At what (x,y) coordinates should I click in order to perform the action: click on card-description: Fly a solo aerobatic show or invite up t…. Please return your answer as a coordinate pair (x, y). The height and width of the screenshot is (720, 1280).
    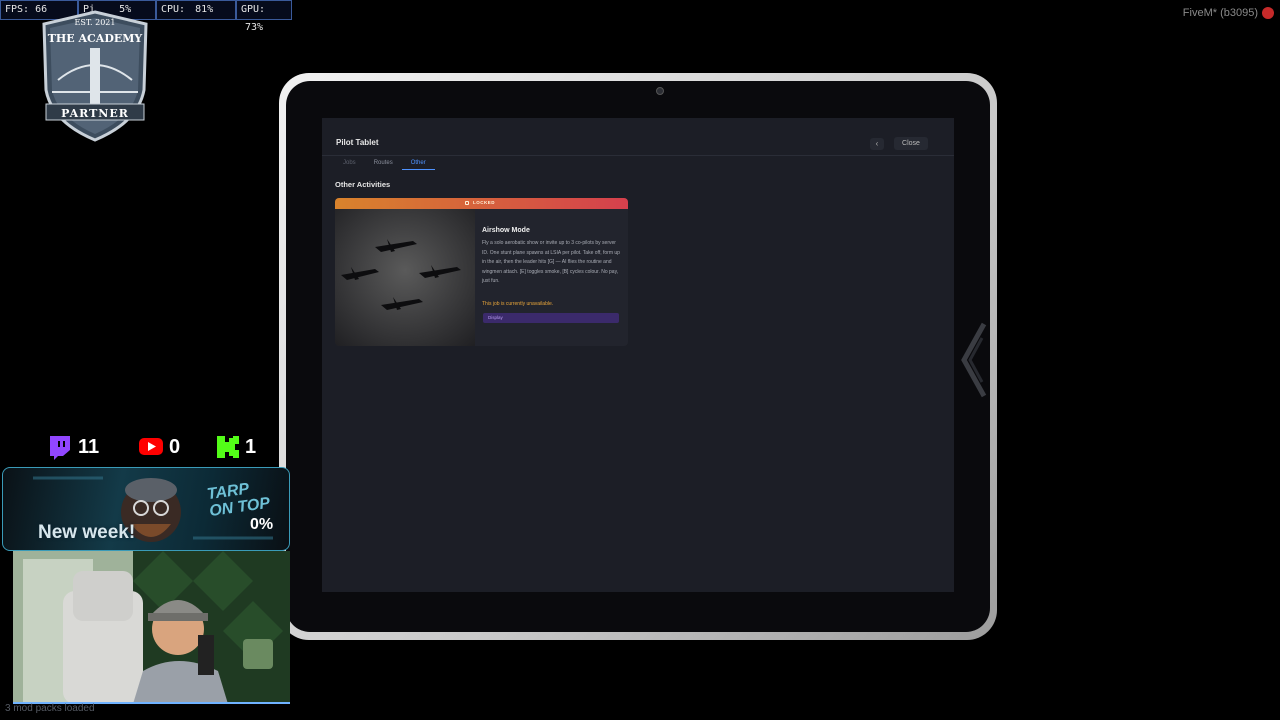
    Looking at the image, I should click on (551, 262).